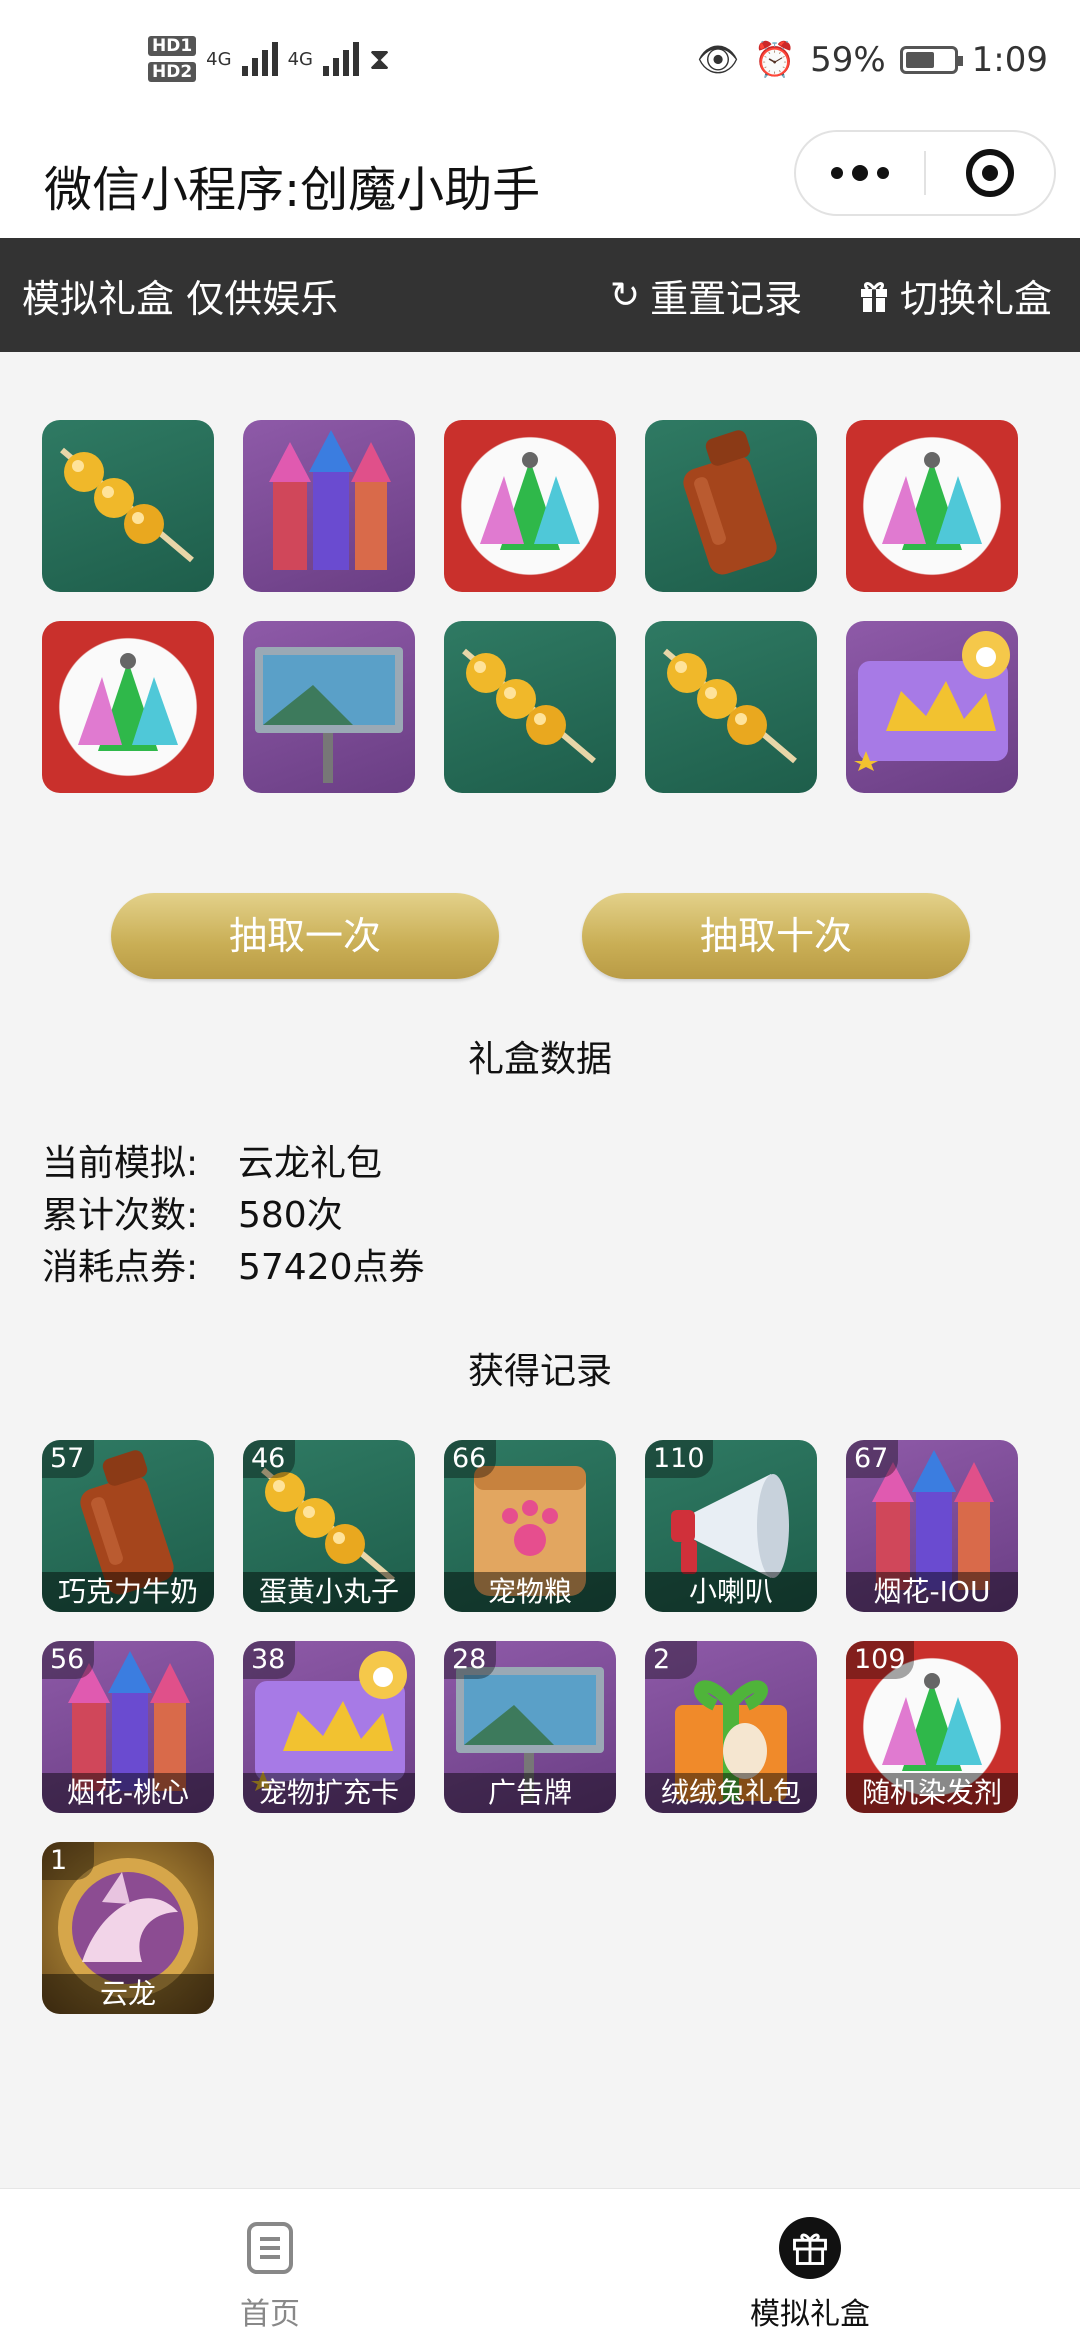 This screenshot has height=2340, width=1080. I want to click on record-count-badge: 109, so click(880, 1660).